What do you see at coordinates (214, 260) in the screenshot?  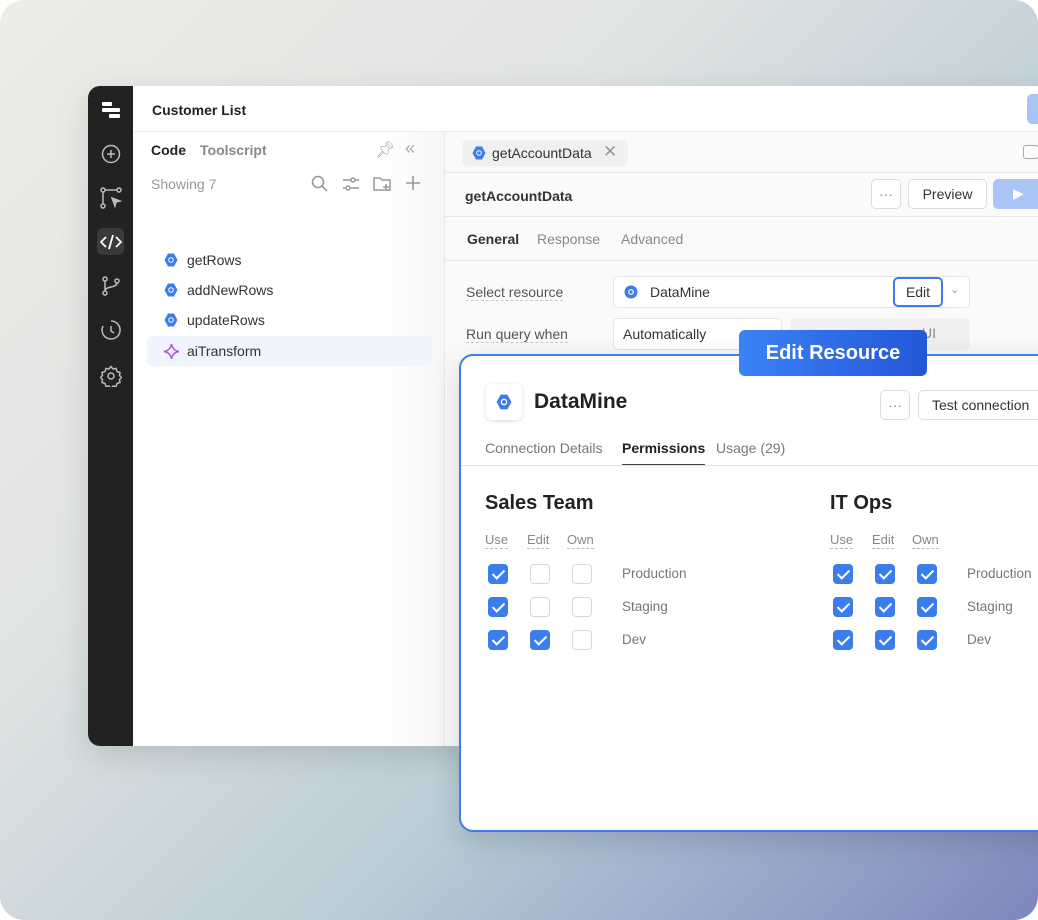 I see `item-label: getRows` at bounding box center [214, 260].